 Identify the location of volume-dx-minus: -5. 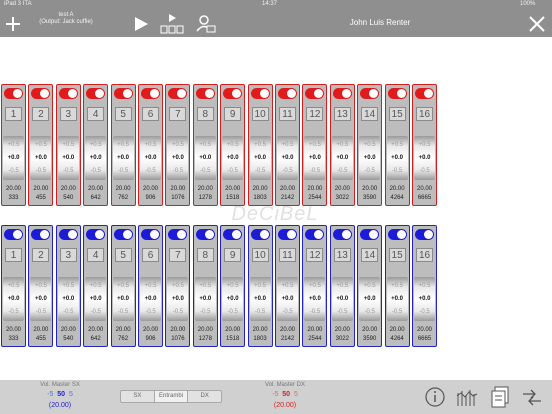
(275, 394).